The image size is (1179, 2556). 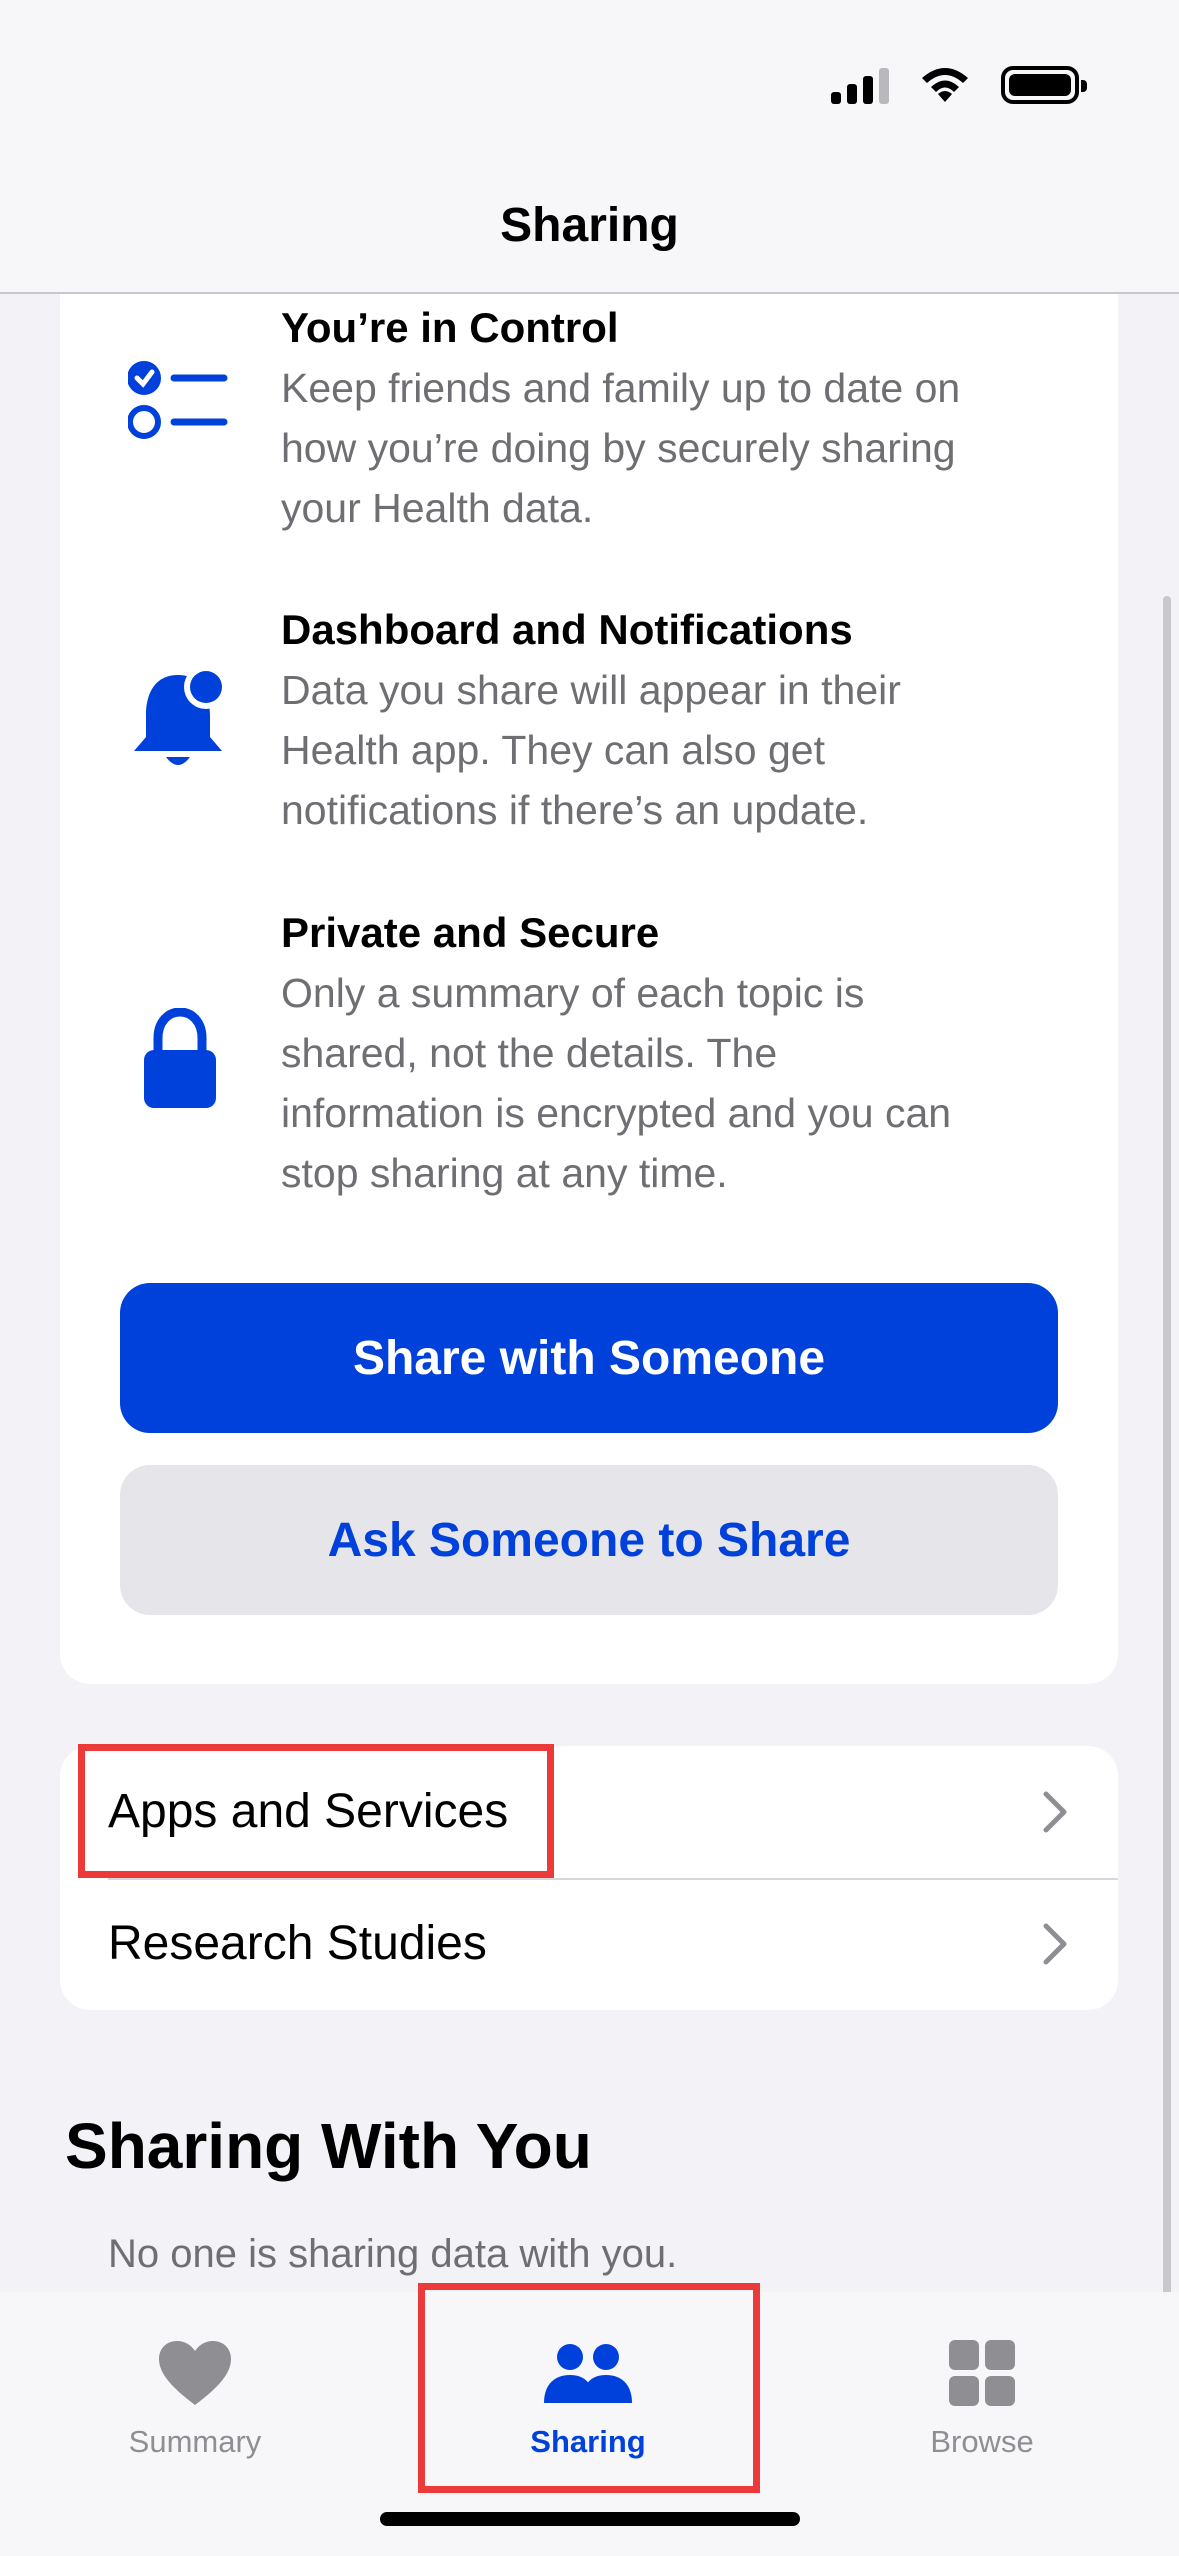 What do you see at coordinates (589, 1944) in the screenshot?
I see `list-item-research-studies: Research Studies` at bounding box center [589, 1944].